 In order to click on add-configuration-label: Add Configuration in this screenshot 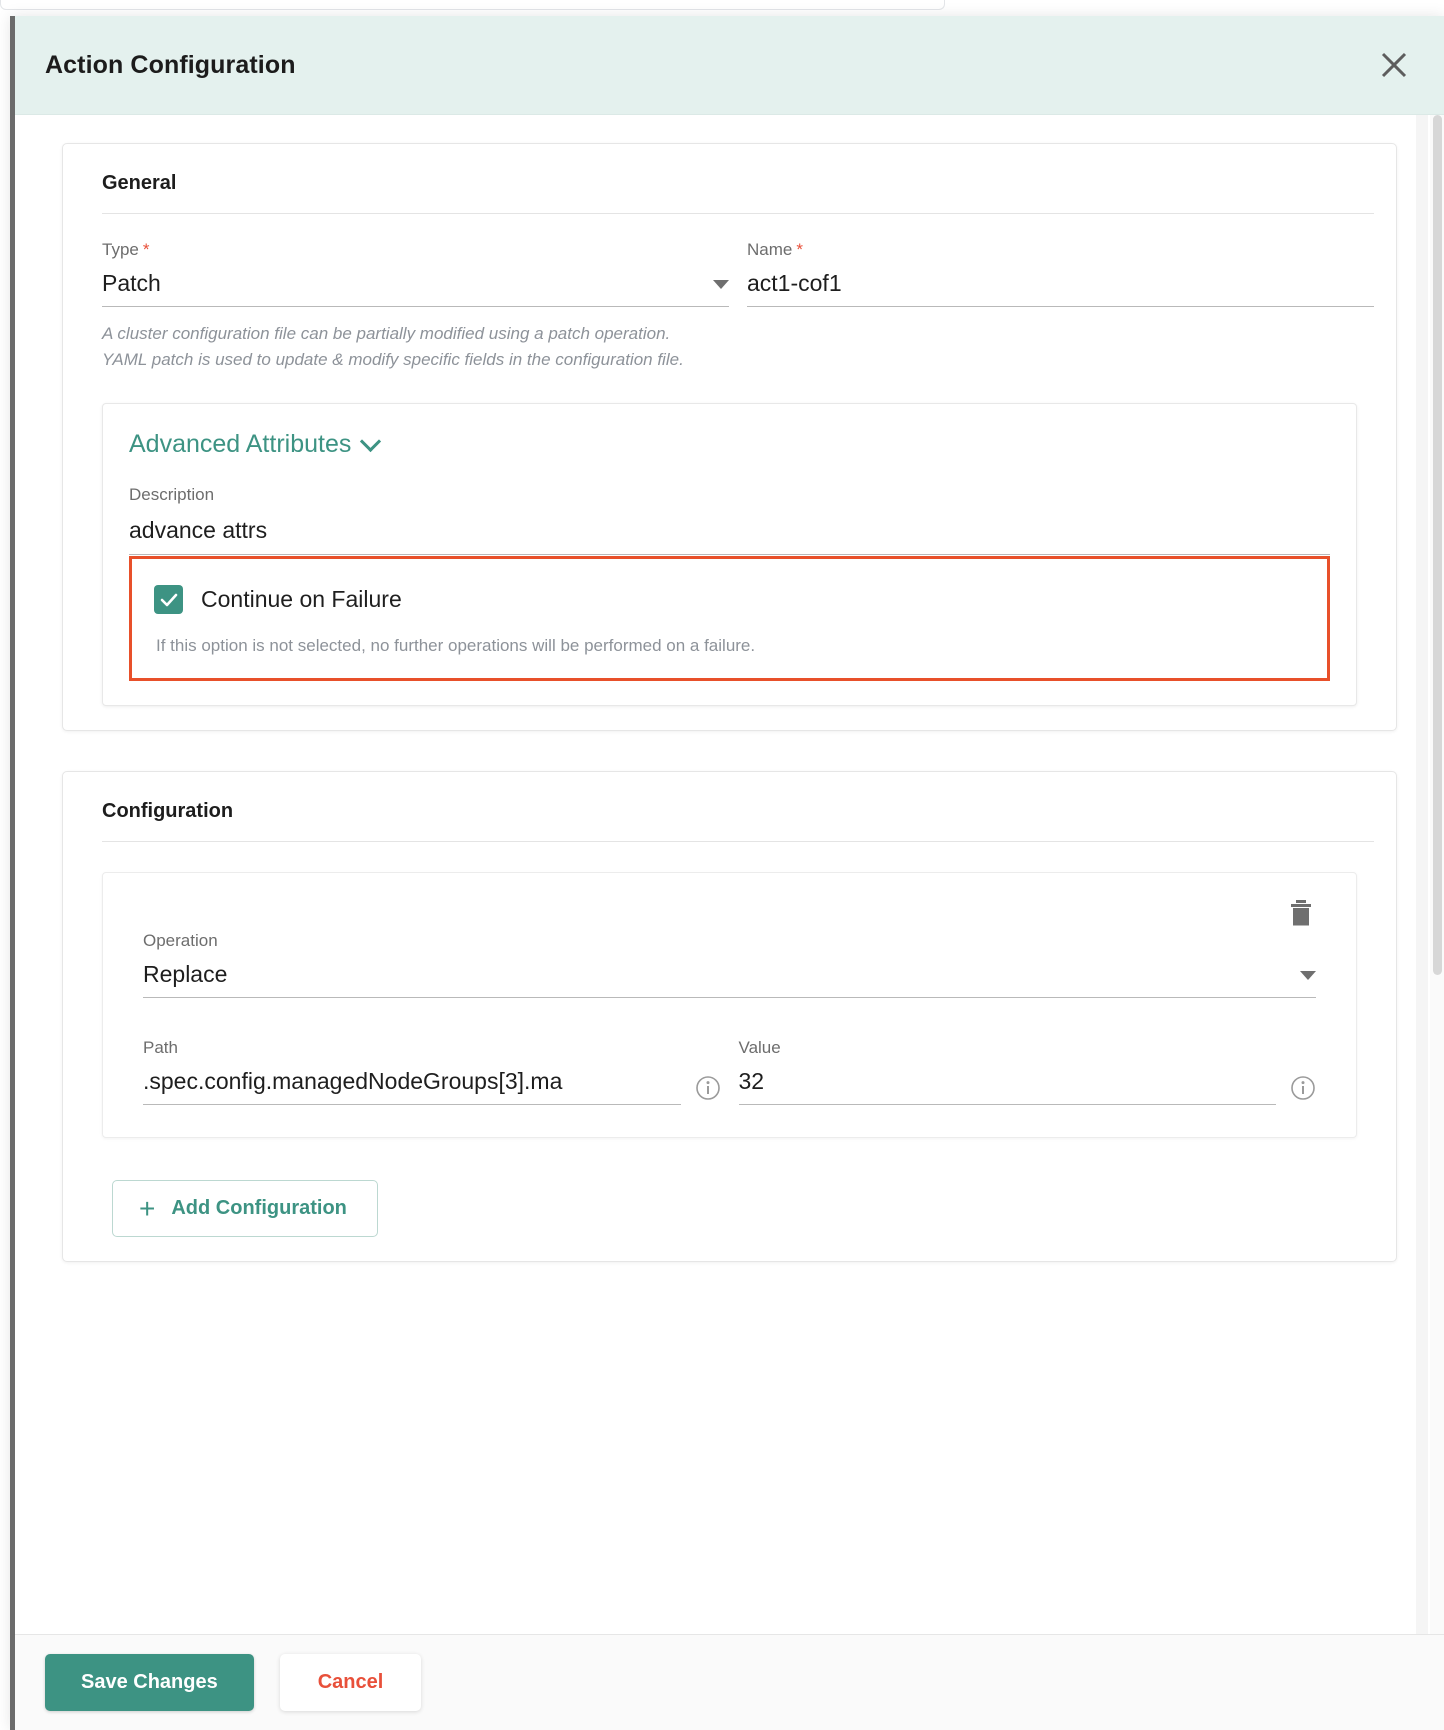, I will do `click(259, 1208)`.